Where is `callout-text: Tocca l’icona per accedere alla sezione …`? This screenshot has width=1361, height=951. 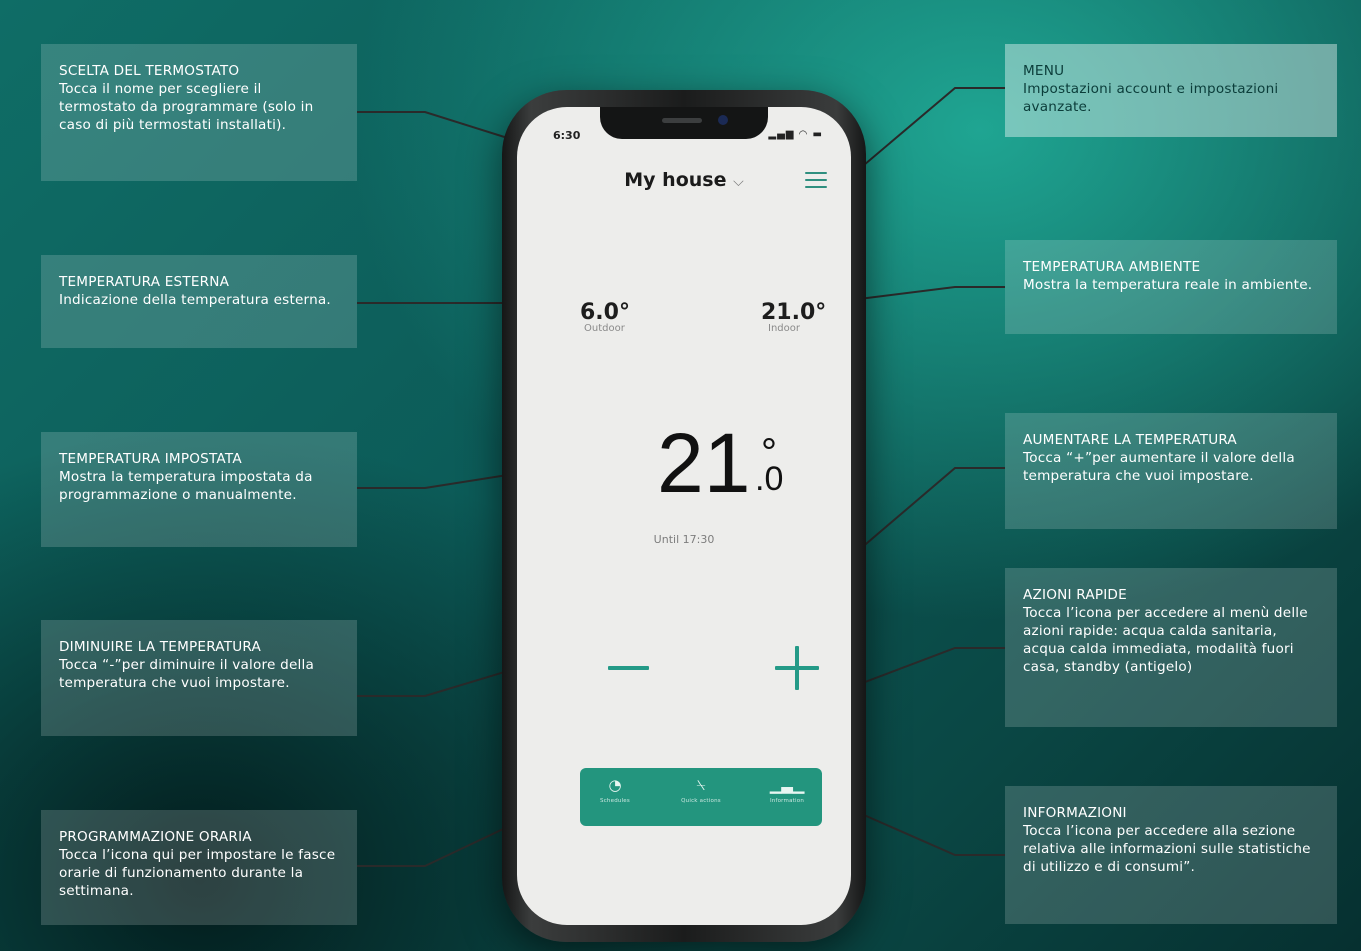
callout-text: Tocca l’icona per accedere alla sezione … is located at coordinates (1167, 849).